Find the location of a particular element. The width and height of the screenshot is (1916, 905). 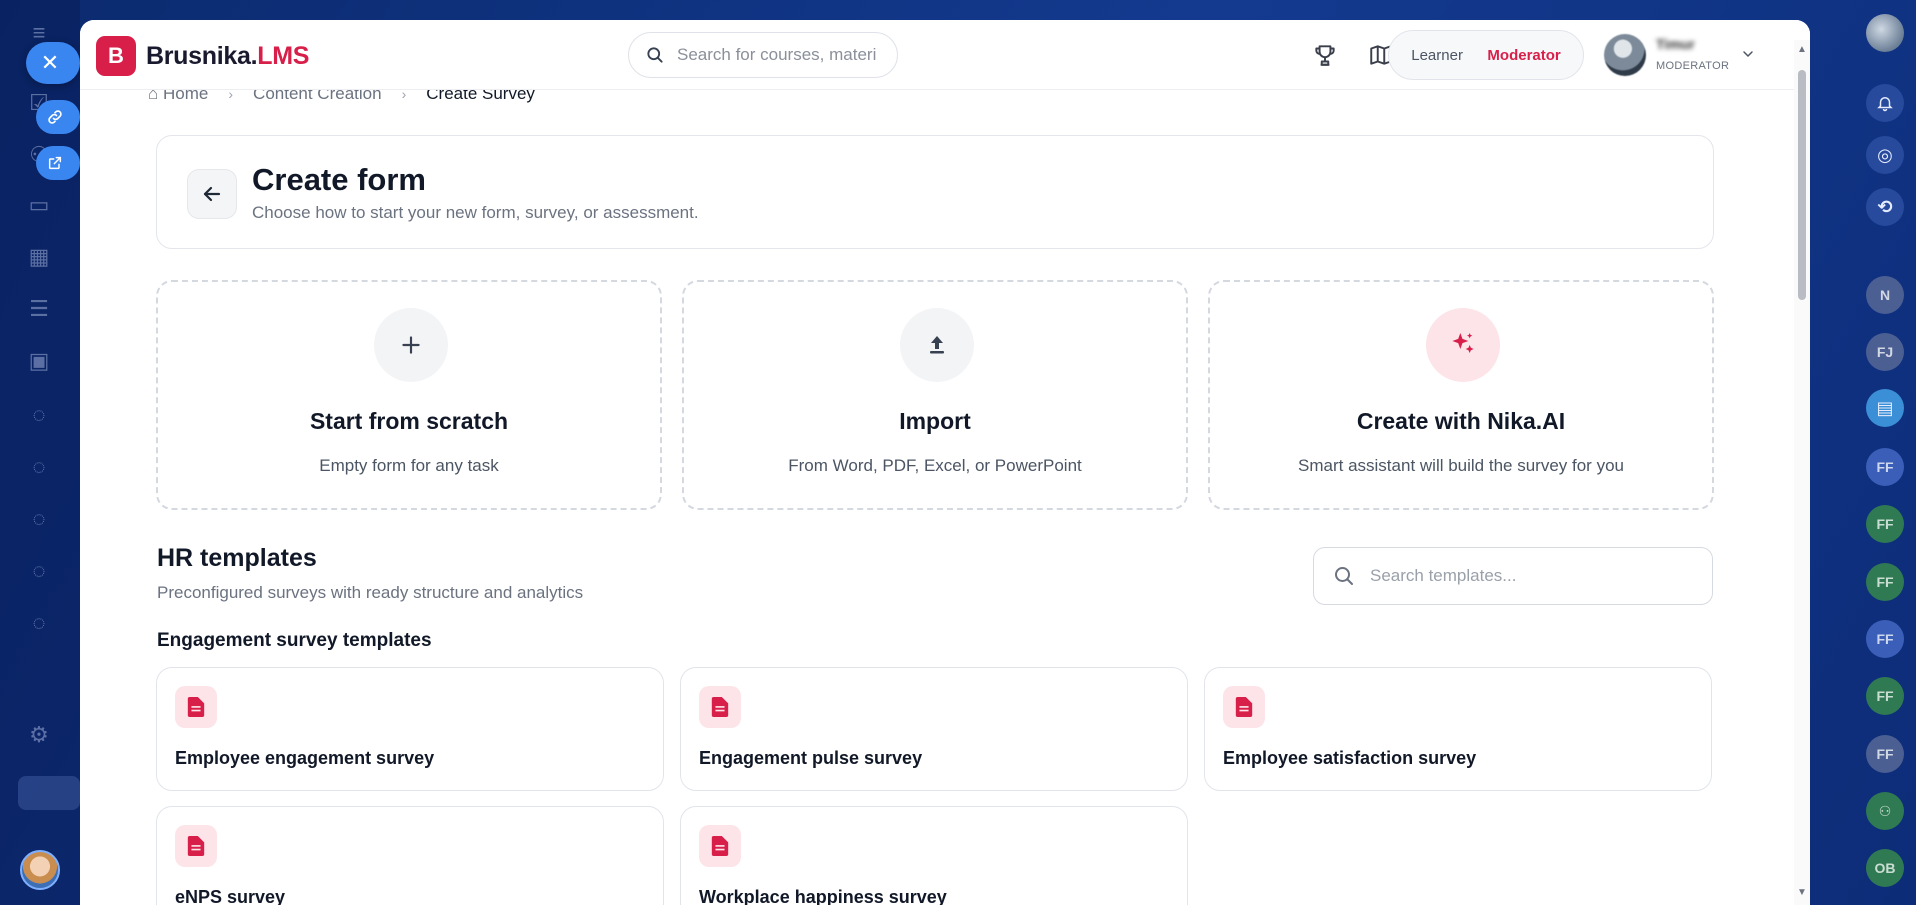

template-card: Employee satisfaction survey is located at coordinates (1458, 729).